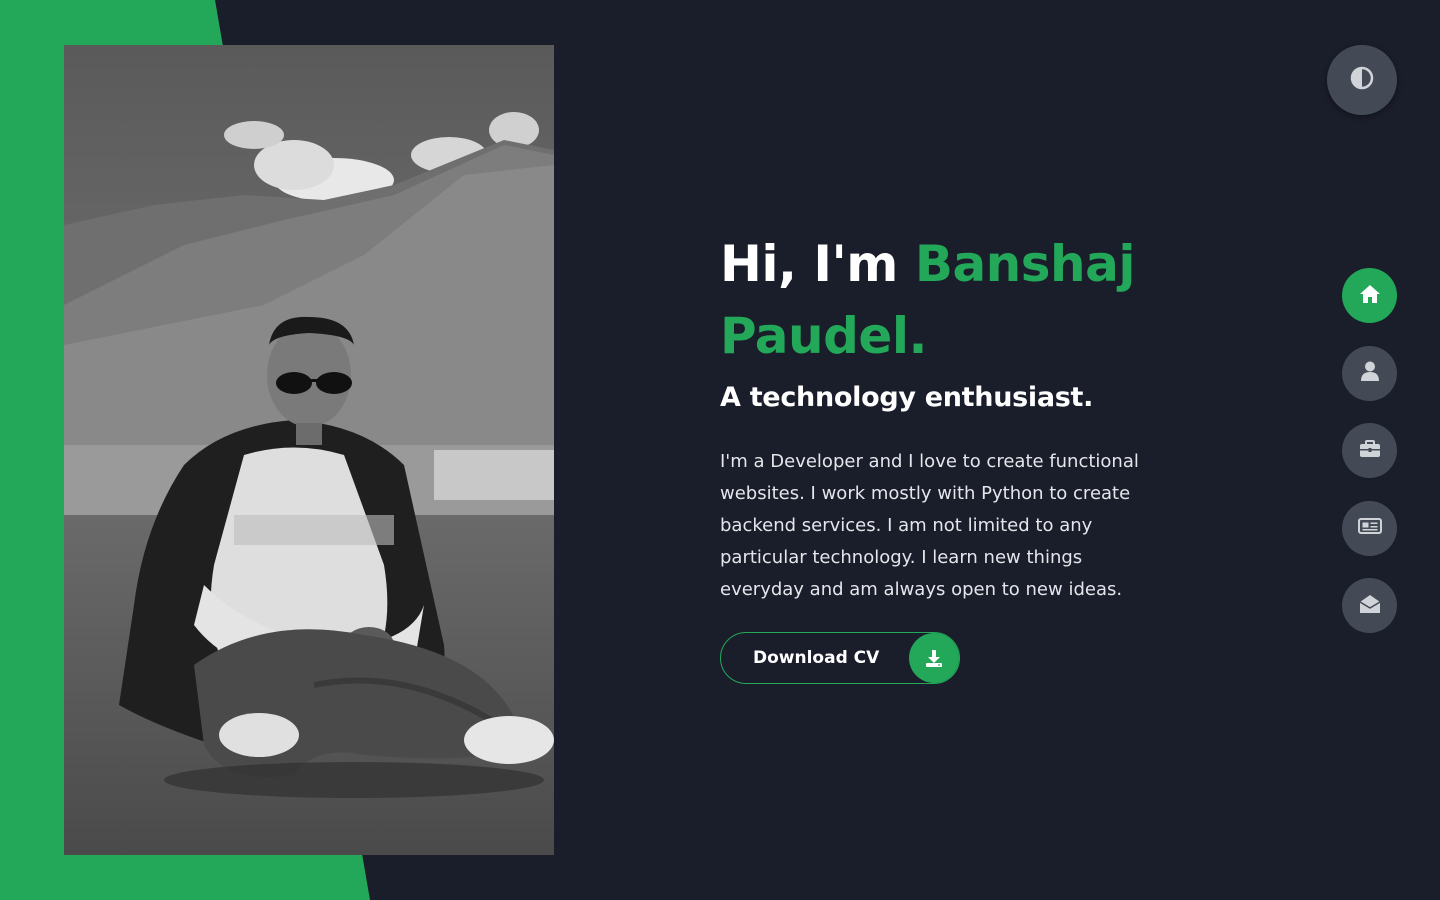  What do you see at coordinates (1025, 264) in the screenshot?
I see `name-first: Banshaj` at bounding box center [1025, 264].